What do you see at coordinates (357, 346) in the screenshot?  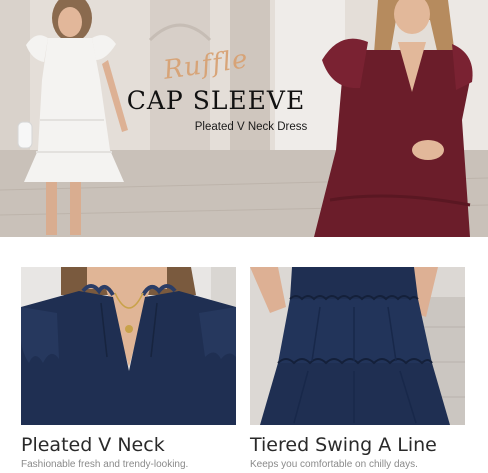 I see `tiered-swing-photo` at bounding box center [357, 346].